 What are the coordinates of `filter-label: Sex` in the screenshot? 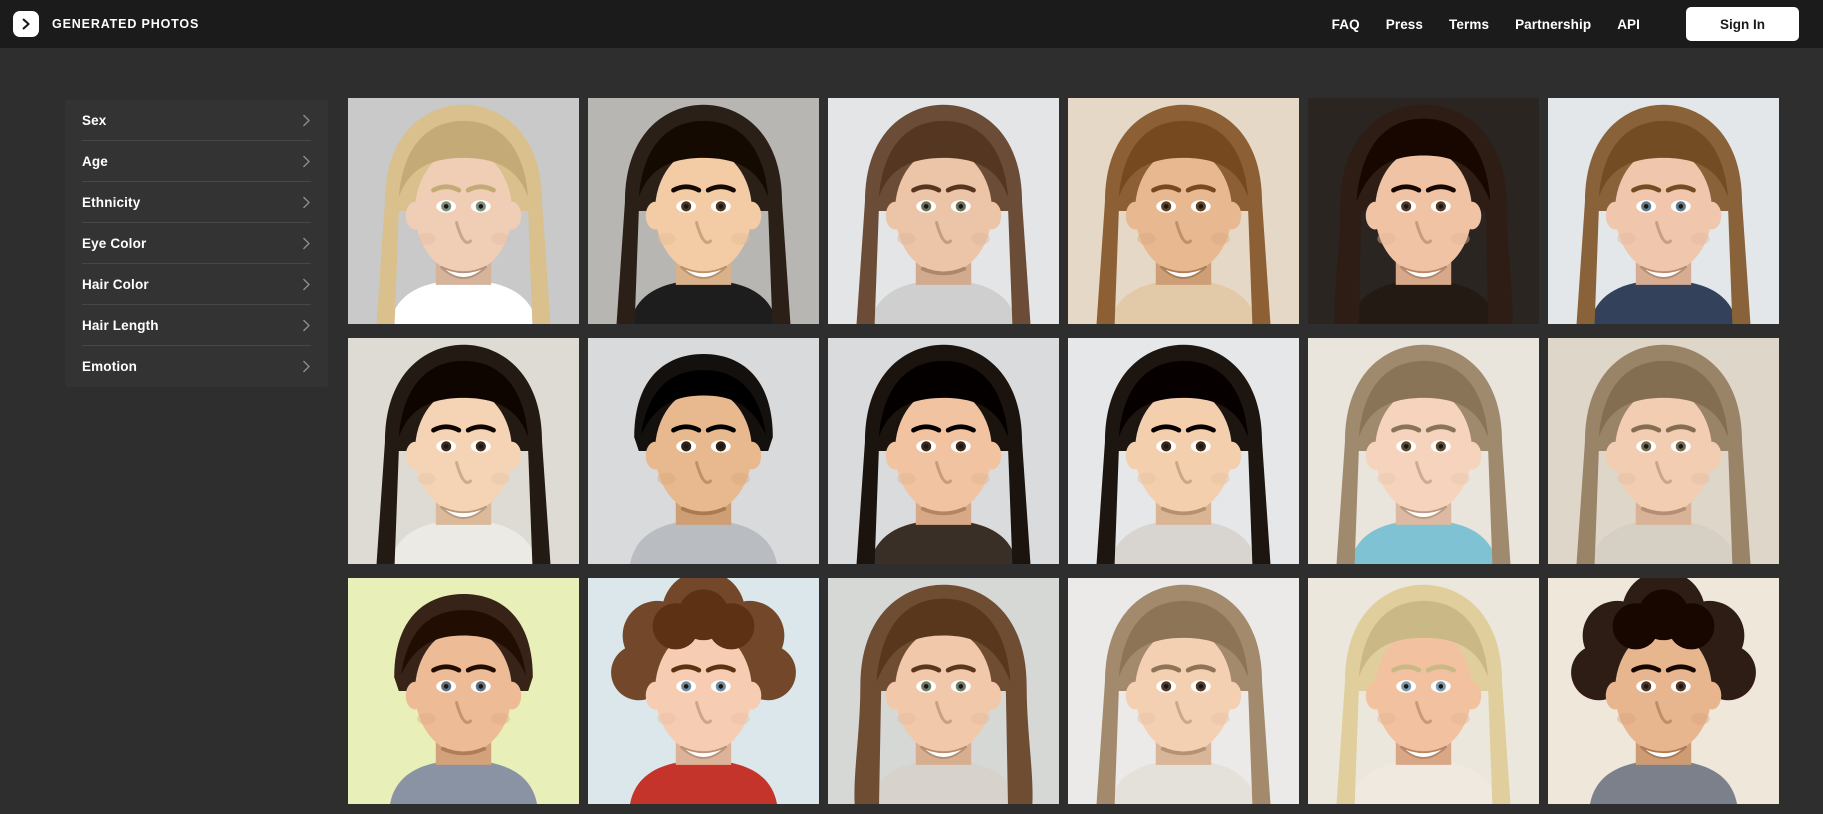 It's located at (94, 120).